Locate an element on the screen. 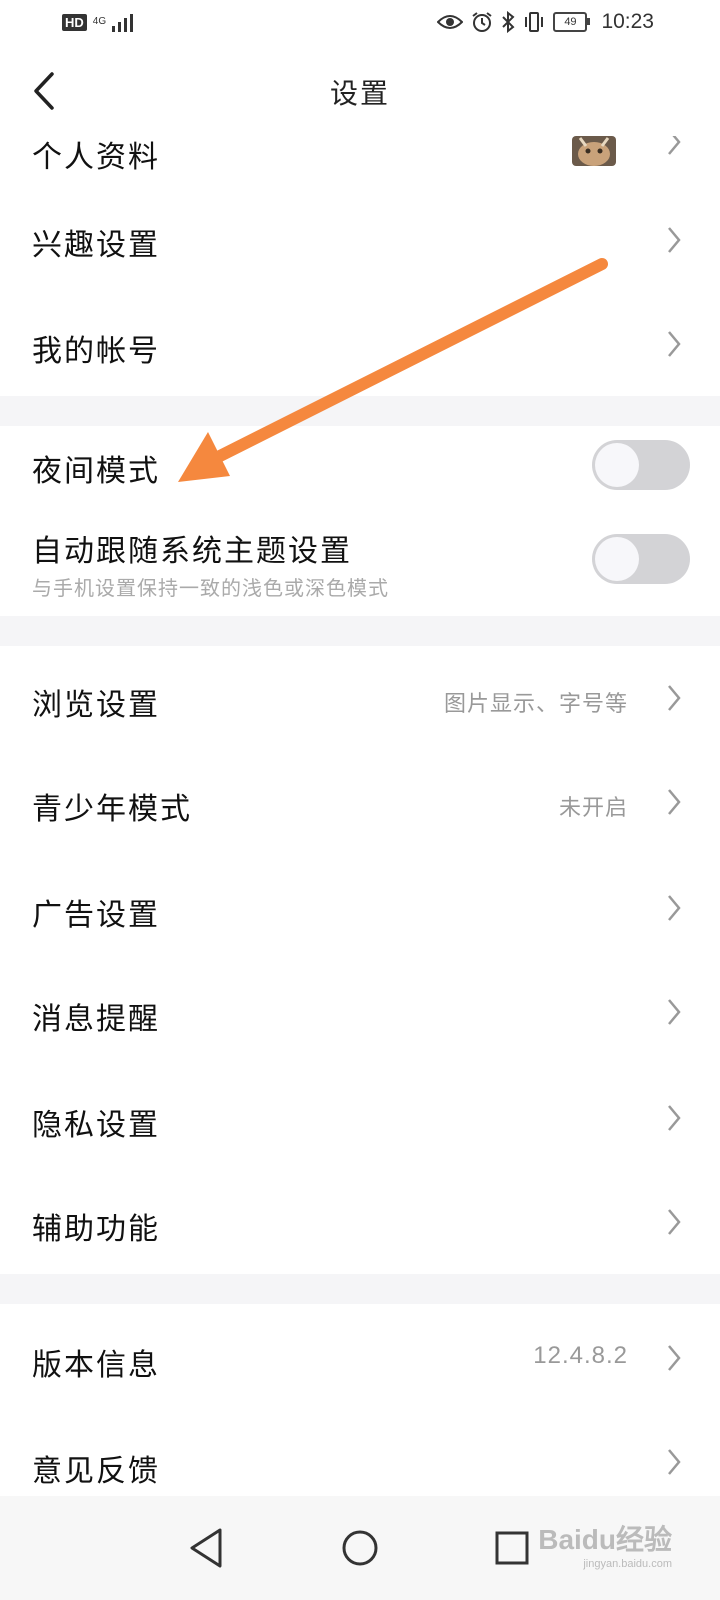 The image size is (720, 1600). annotation-arrow-icon is located at coordinates (393, 370).